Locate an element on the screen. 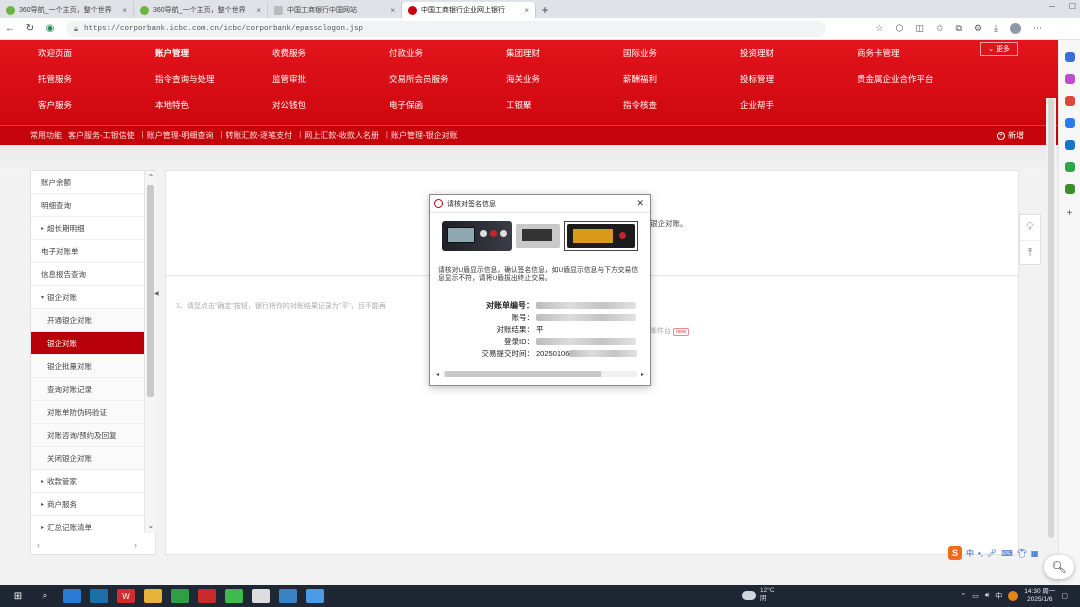 This screenshot has width=1080, height=607. menu-item: 收费服务 is located at coordinates (330, 53).